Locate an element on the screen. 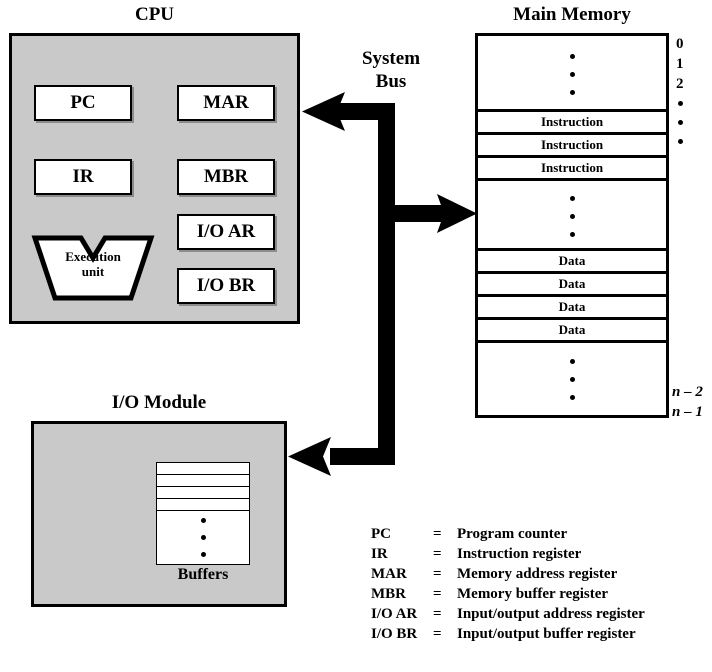 This screenshot has width=712, height=672. memory-cell-instruction-1: Instruction is located at coordinates (572, 123).